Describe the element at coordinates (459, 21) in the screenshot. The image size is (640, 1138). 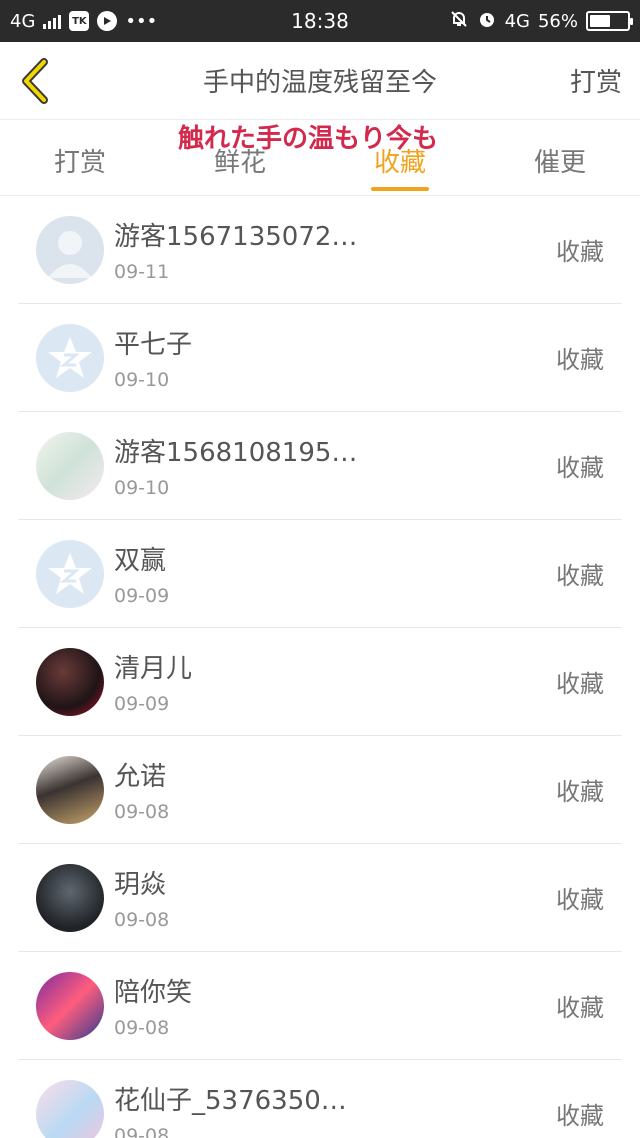
I see `mute-bell-icon` at that location.